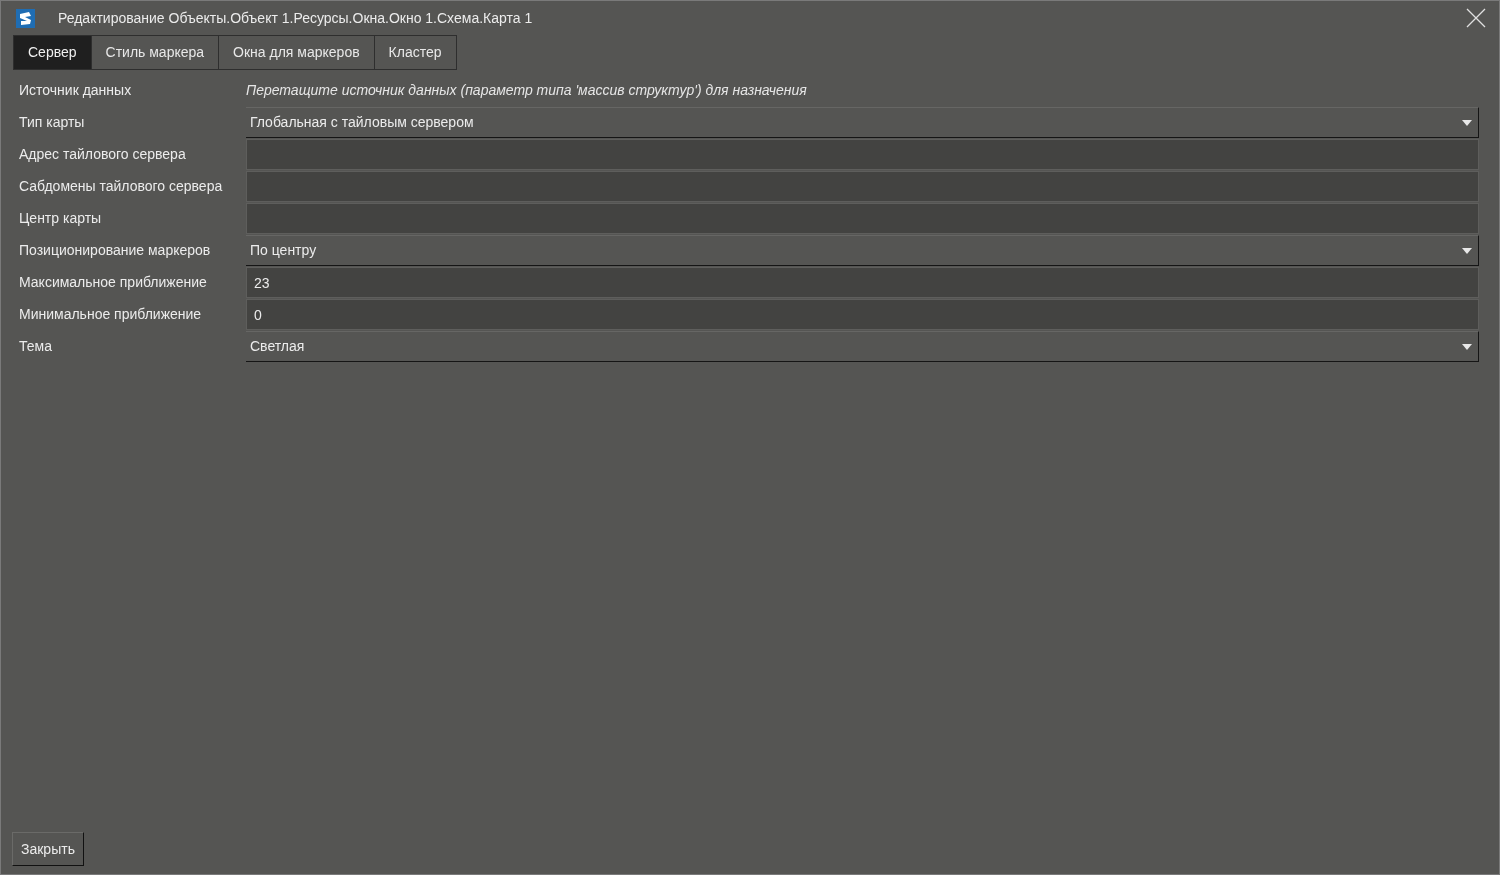  Describe the element at coordinates (296, 52) in the screenshot. I see `tab: Окна для маркеров` at that location.